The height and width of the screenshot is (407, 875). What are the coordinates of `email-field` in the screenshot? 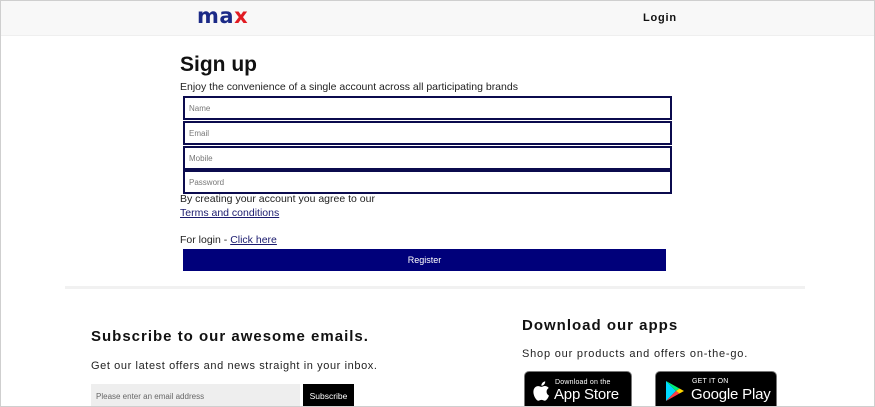 It's located at (427, 133).